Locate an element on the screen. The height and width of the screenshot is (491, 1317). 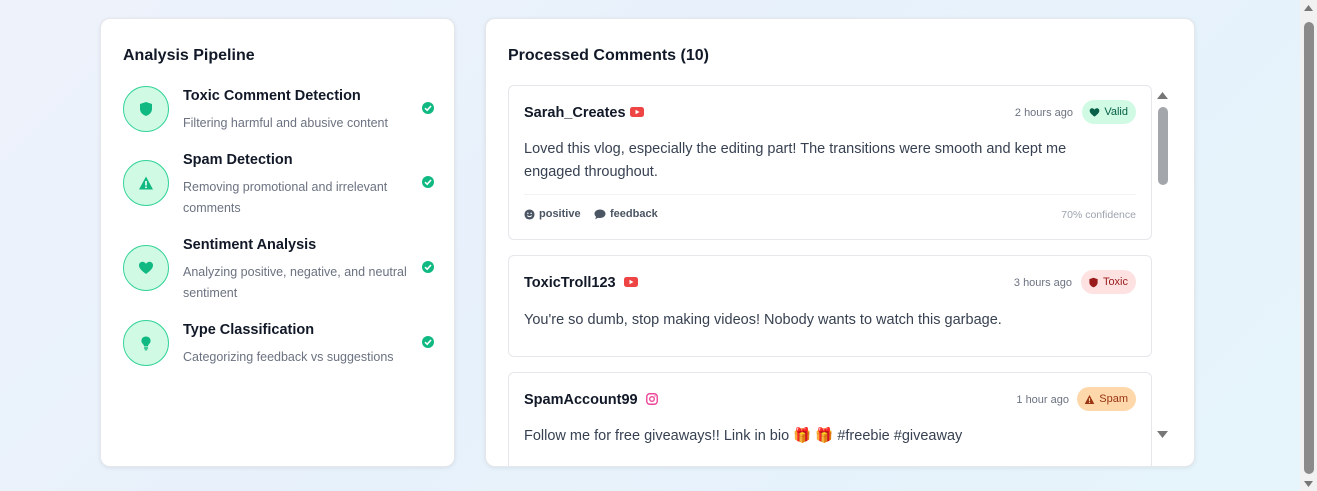
comment-author: ToxicTroll123 is located at coordinates (570, 283).